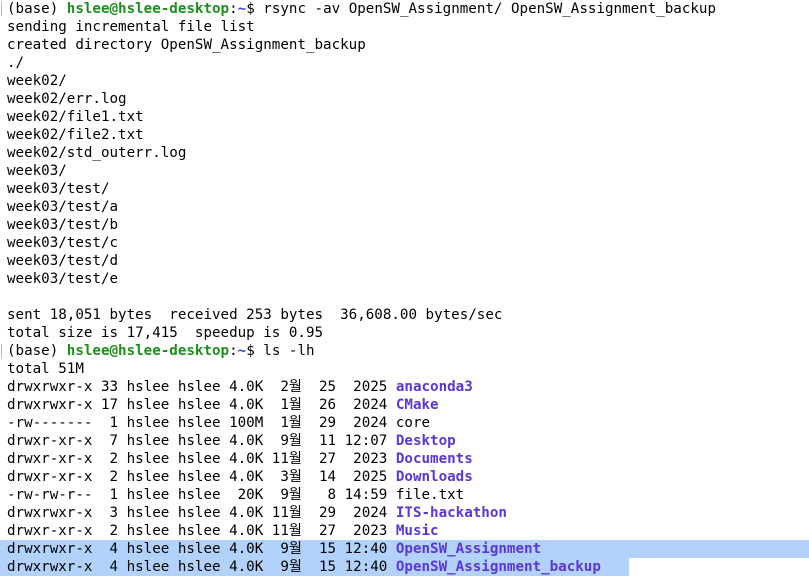  I want to click on ls-entry-file-name: file.txt, so click(430, 495).